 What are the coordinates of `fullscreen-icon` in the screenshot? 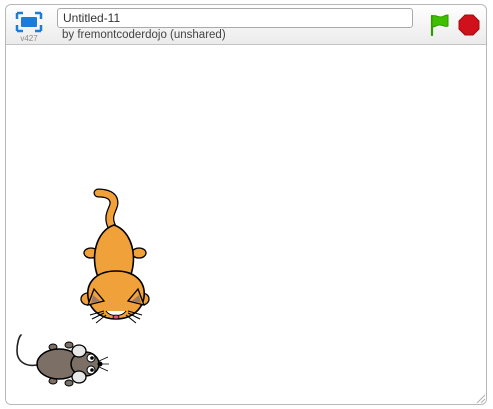 It's located at (29, 22).